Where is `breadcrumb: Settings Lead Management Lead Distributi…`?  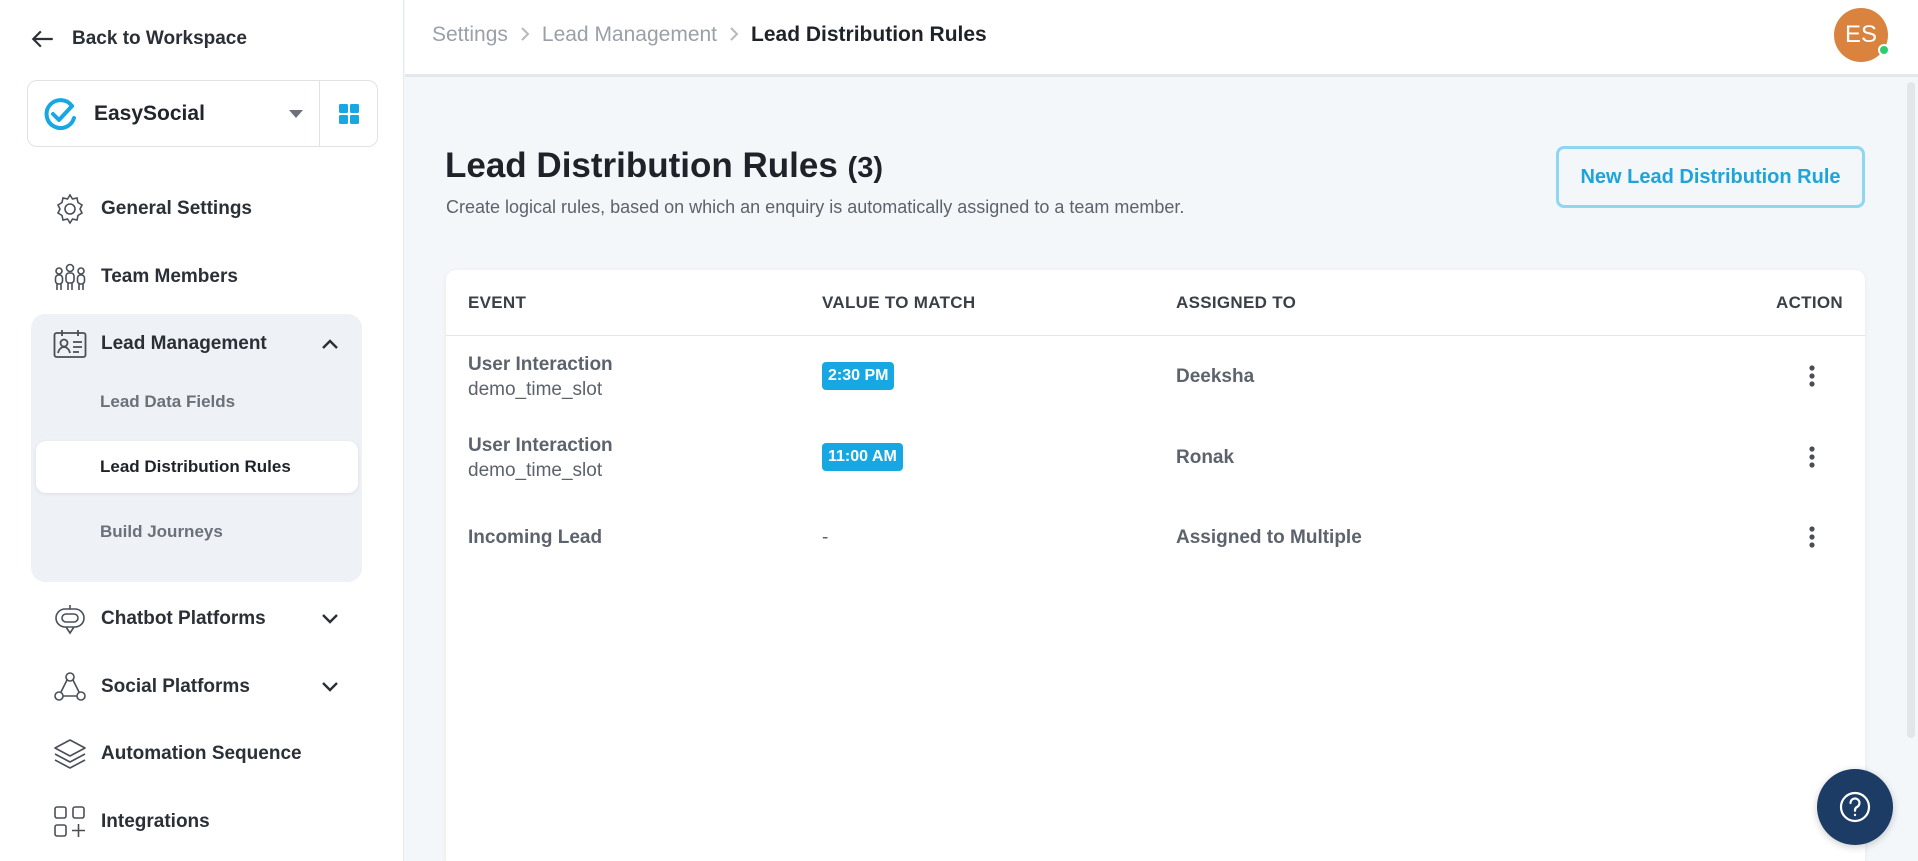
breadcrumb: Settings Lead Management Lead Distributi… is located at coordinates (709, 35).